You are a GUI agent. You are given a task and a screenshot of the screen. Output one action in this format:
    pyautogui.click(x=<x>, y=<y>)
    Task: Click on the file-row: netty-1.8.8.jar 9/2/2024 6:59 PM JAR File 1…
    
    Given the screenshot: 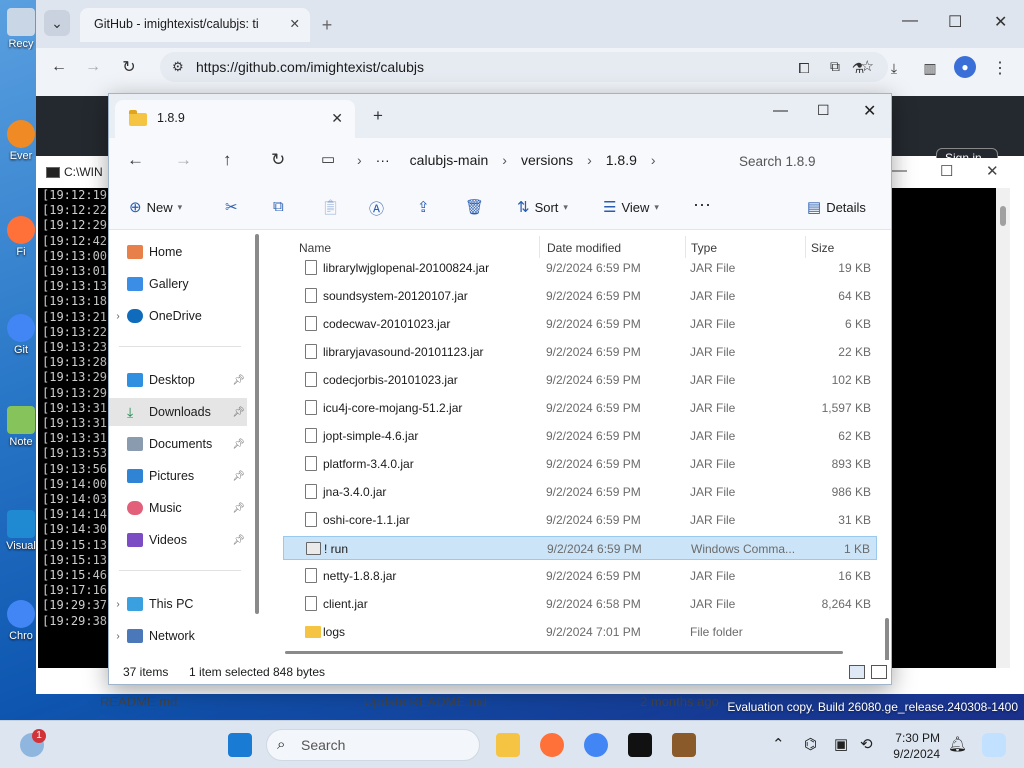 What is the action you would take?
    pyautogui.click(x=580, y=576)
    